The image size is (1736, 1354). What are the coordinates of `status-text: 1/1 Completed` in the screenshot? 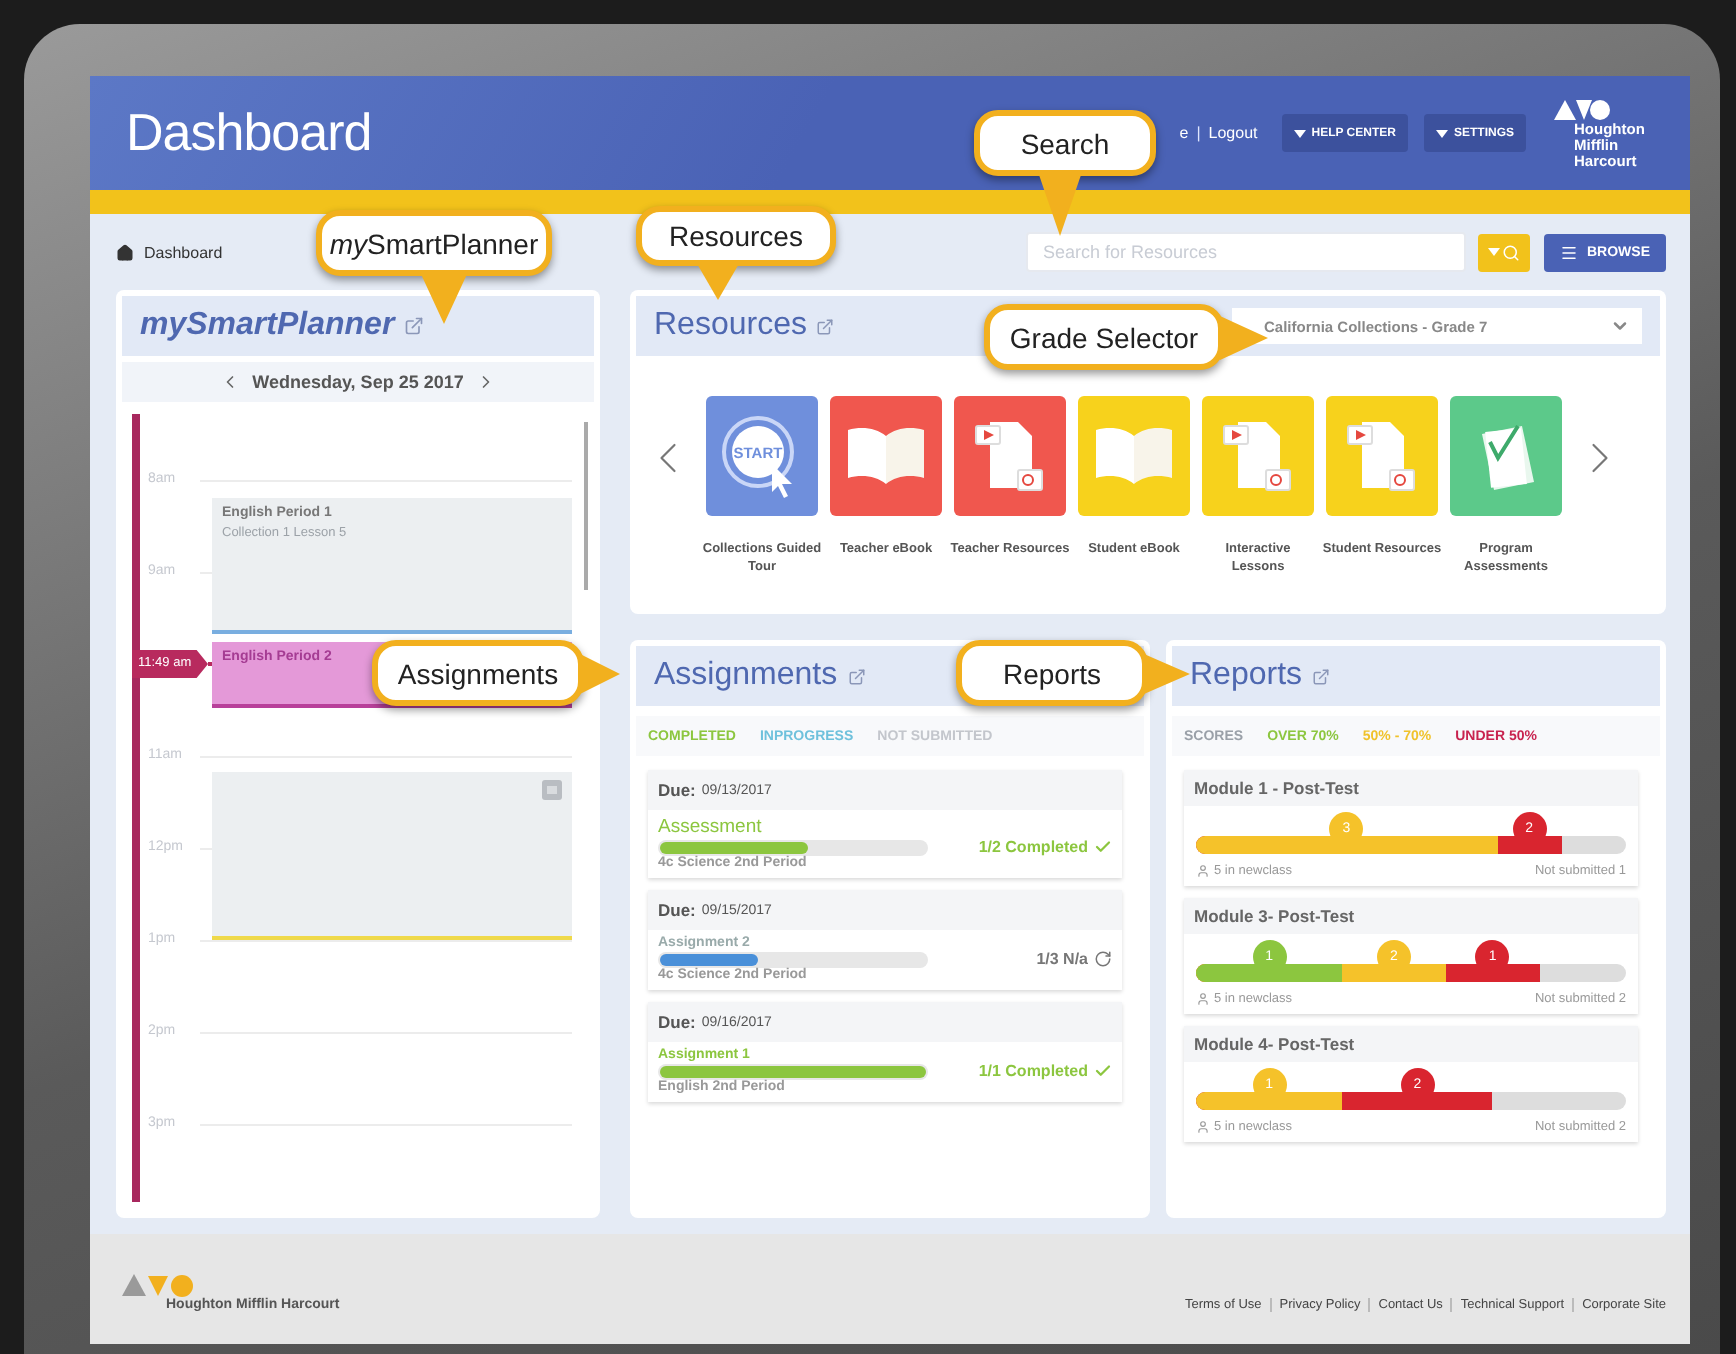 It's located at (1030, 1071).